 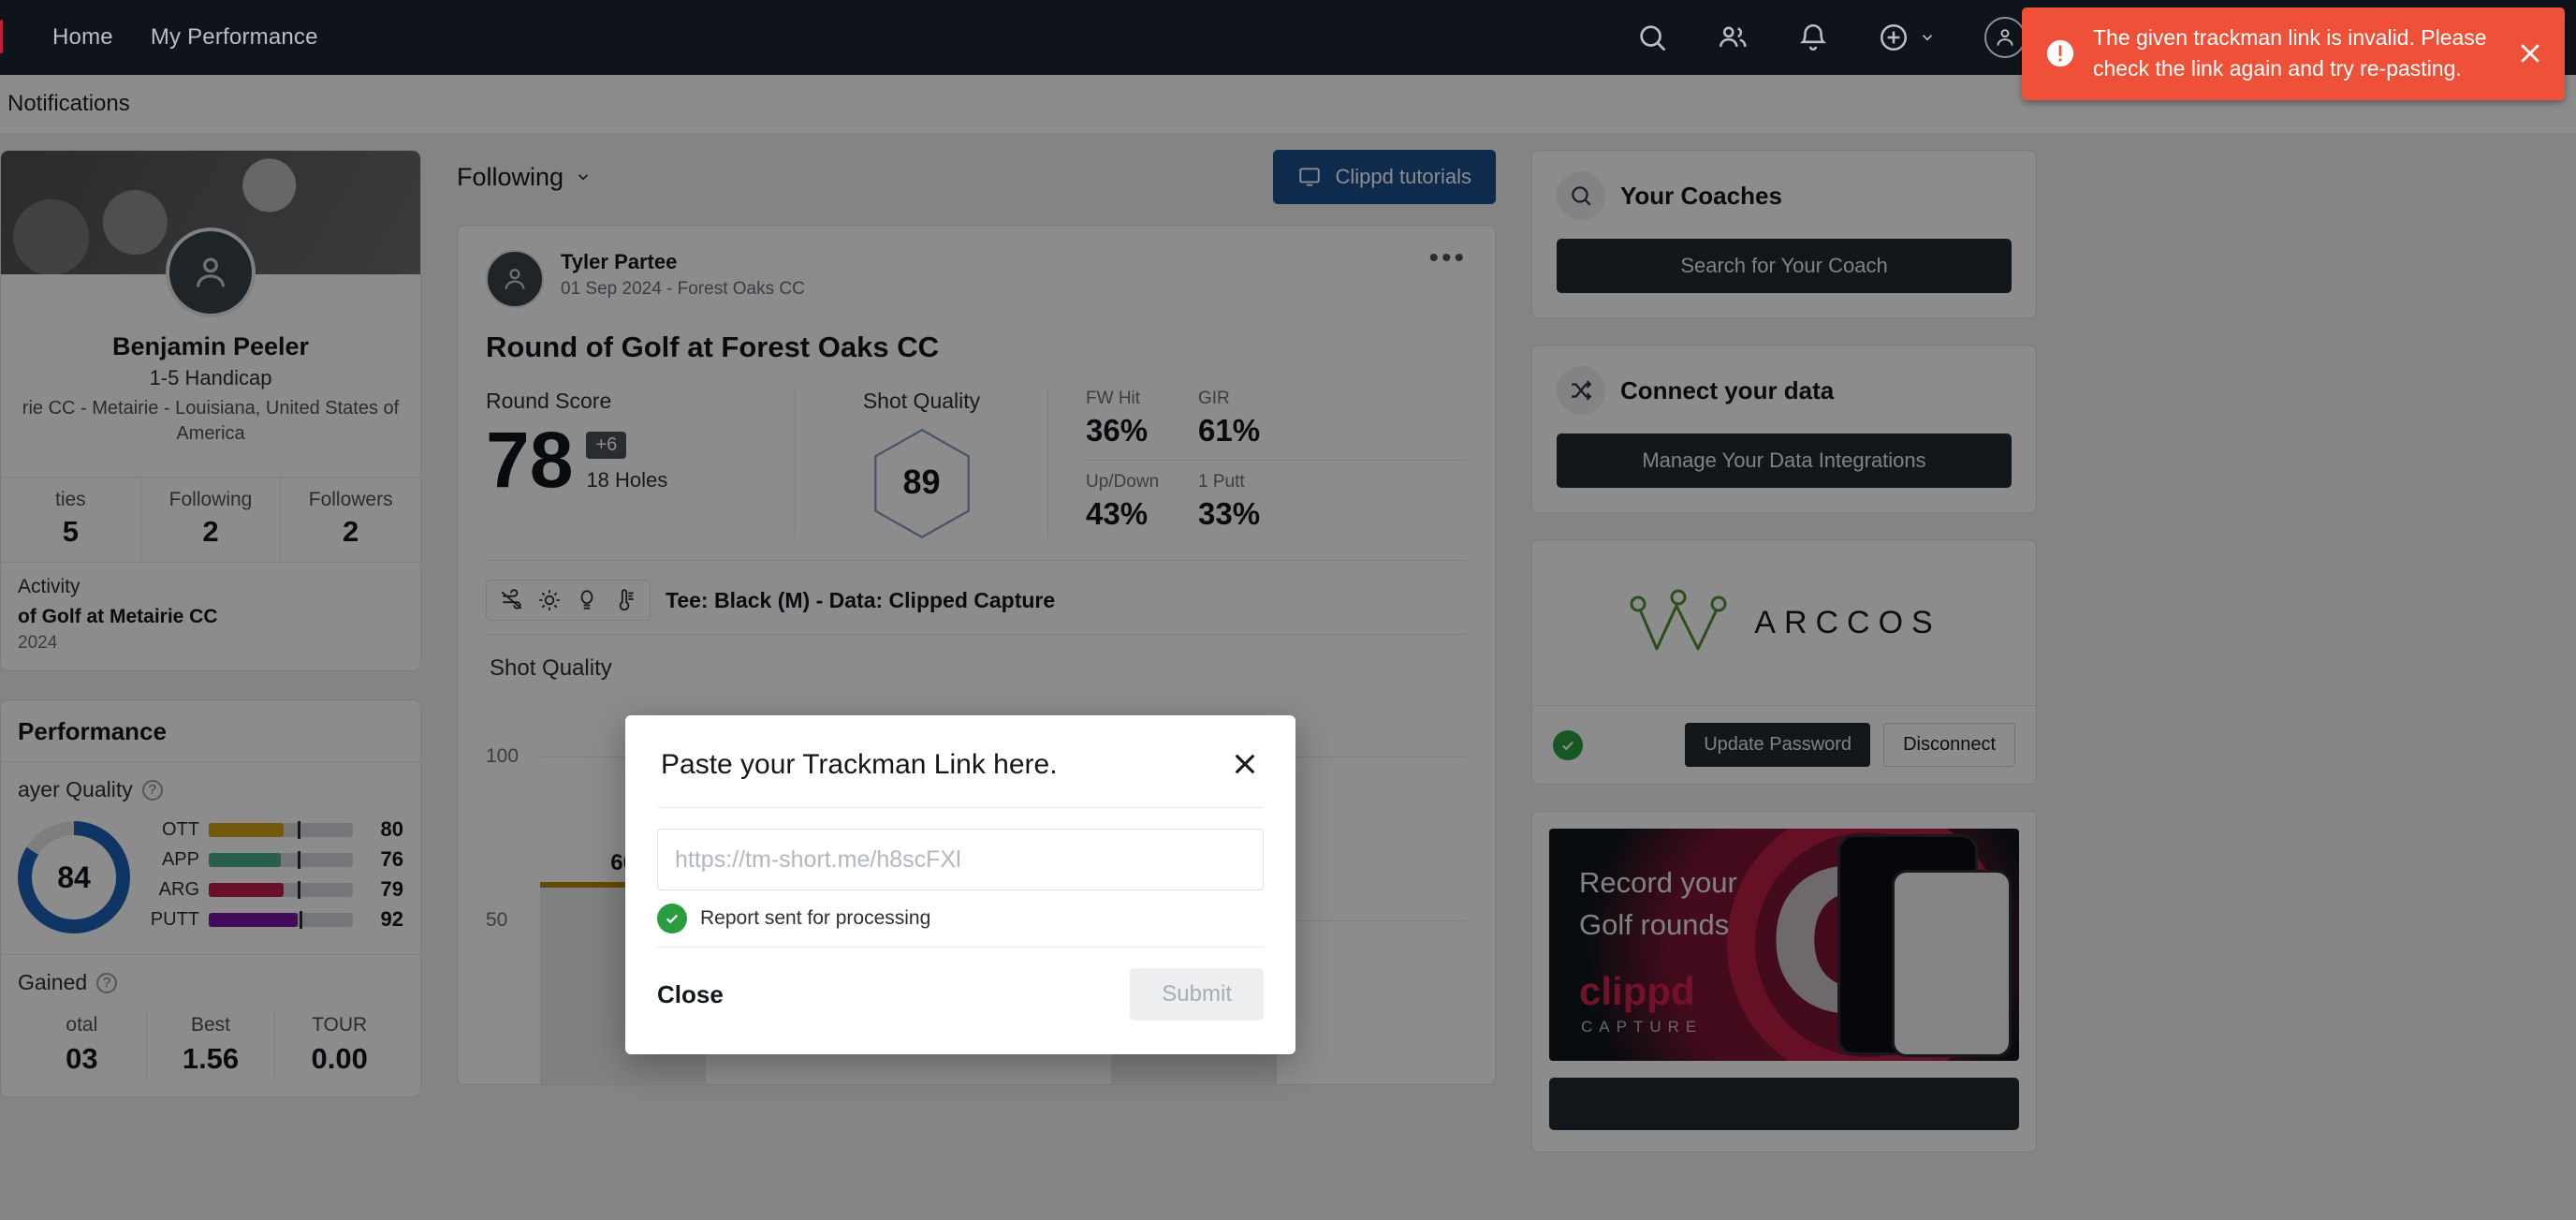 What do you see at coordinates (180, 829) in the screenshot?
I see `bar-label: OTT` at bounding box center [180, 829].